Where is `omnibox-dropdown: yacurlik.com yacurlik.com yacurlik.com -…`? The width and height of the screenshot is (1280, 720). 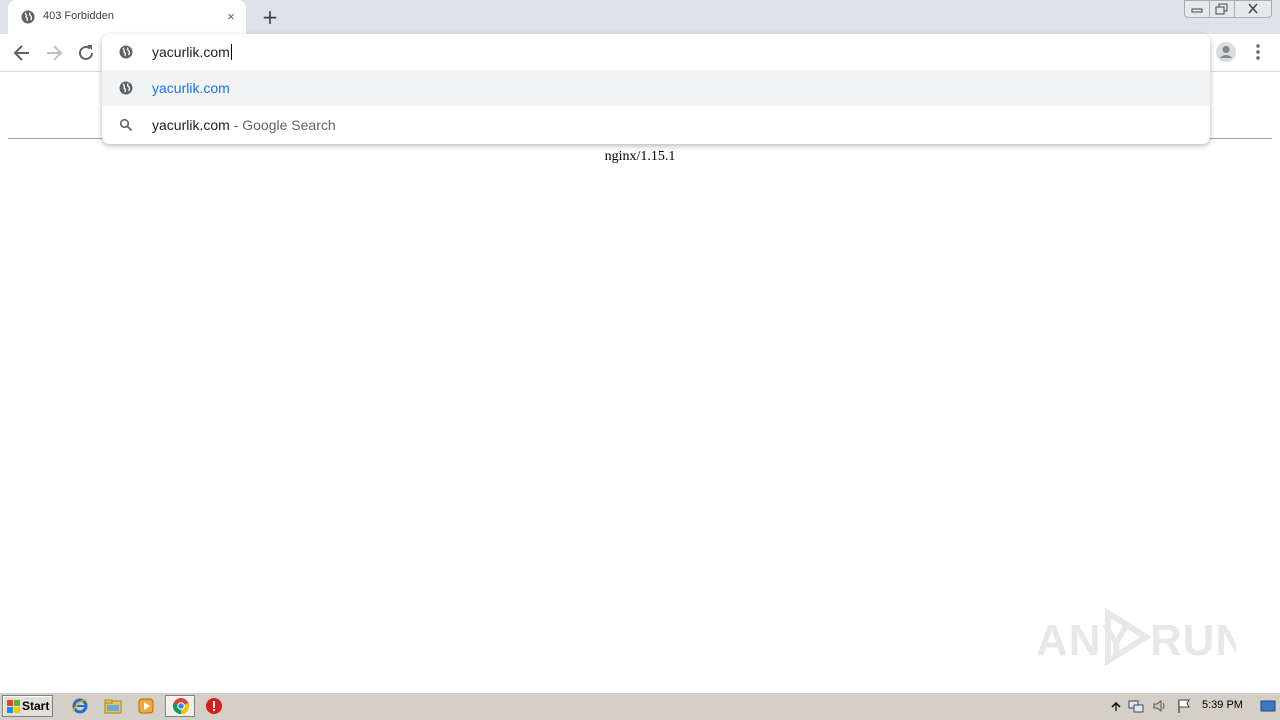 omnibox-dropdown: yacurlik.com yacurlik.com yacurlik.com -… is located at coordinates (656, 89).